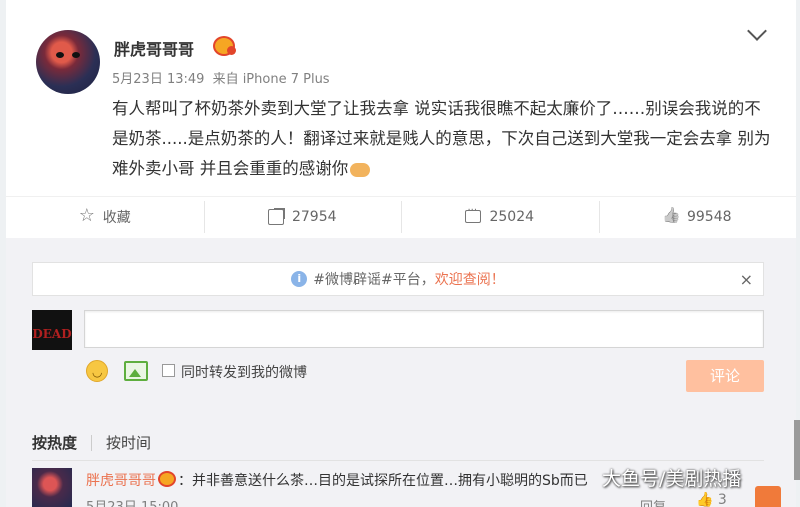  I want to click on comment-avatar, so click(52, 487).